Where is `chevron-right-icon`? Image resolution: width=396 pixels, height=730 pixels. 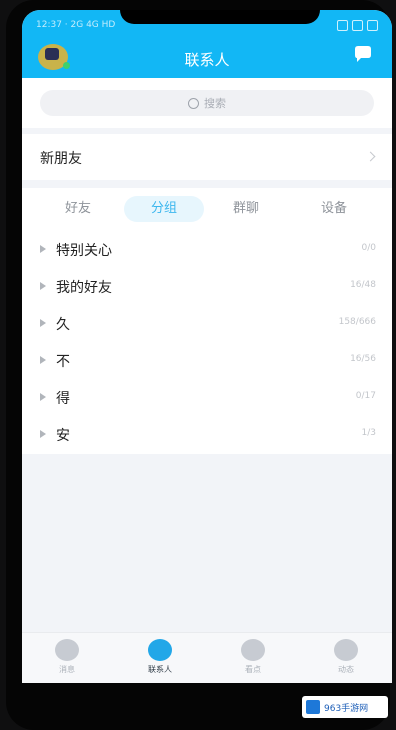 chevron-right-icon is located at coordinates (370, 156).